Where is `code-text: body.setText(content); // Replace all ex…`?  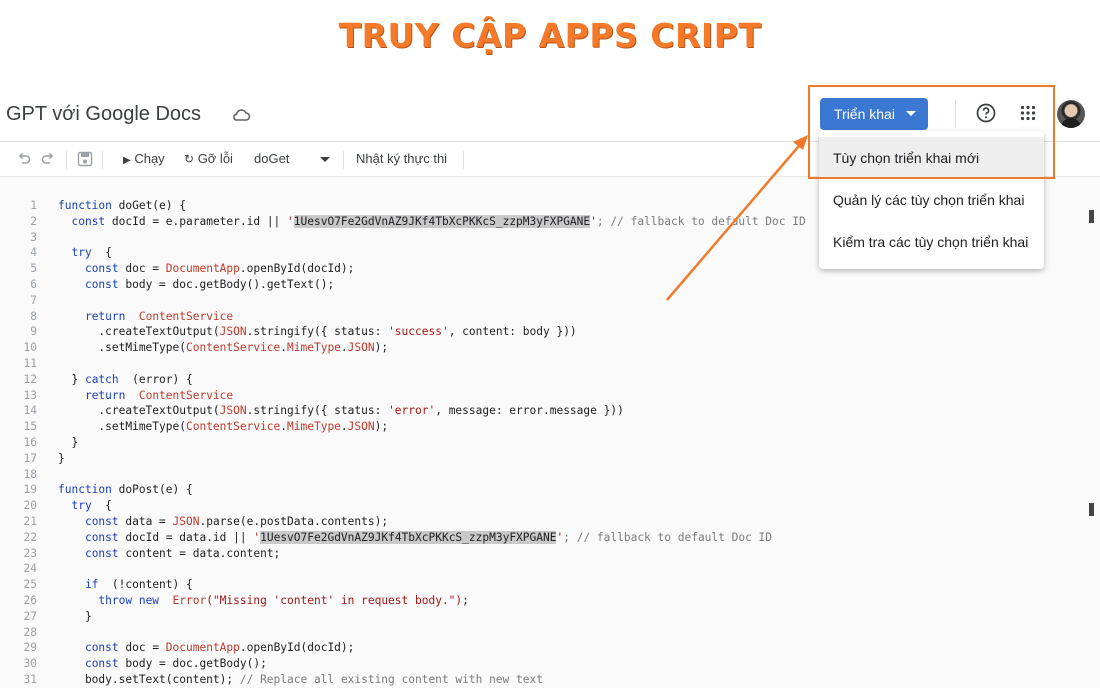
code-text: body.setText(content); // Replace all ex… is located at coordinates (300, 679).